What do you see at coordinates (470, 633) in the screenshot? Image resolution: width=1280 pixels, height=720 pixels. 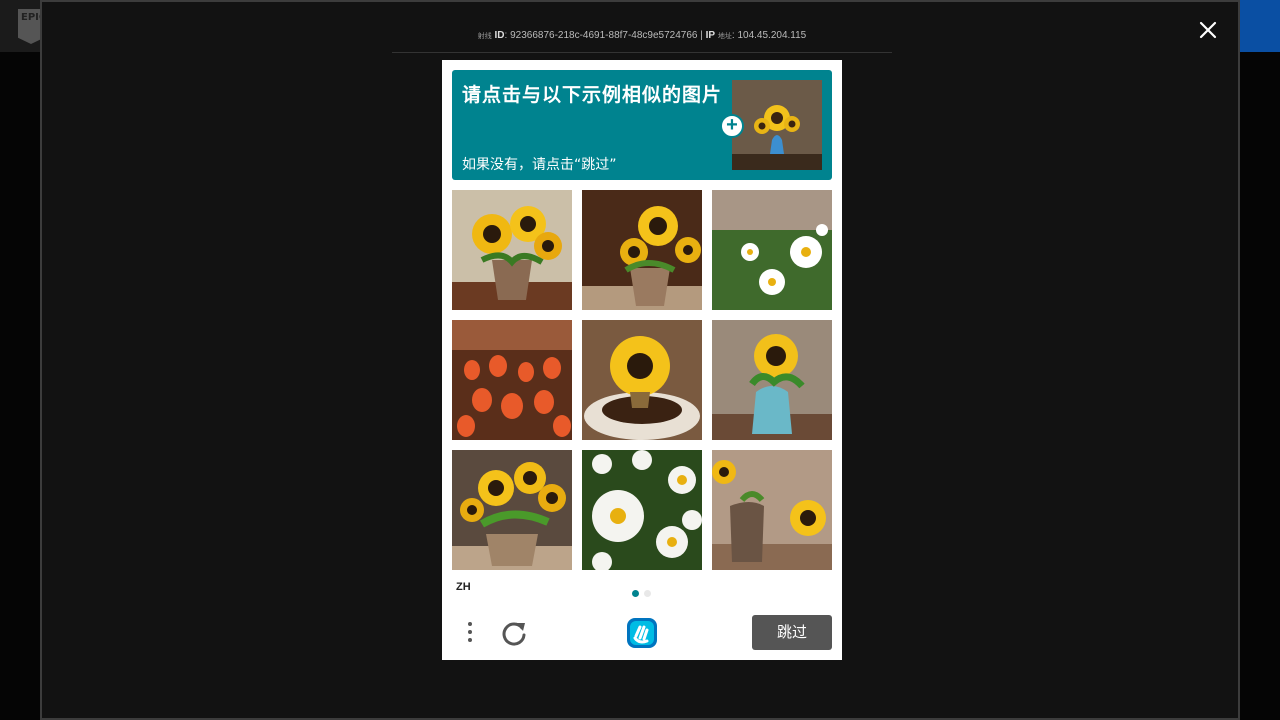 I see `more-vertical-icon` at bounding box center [470, 633].